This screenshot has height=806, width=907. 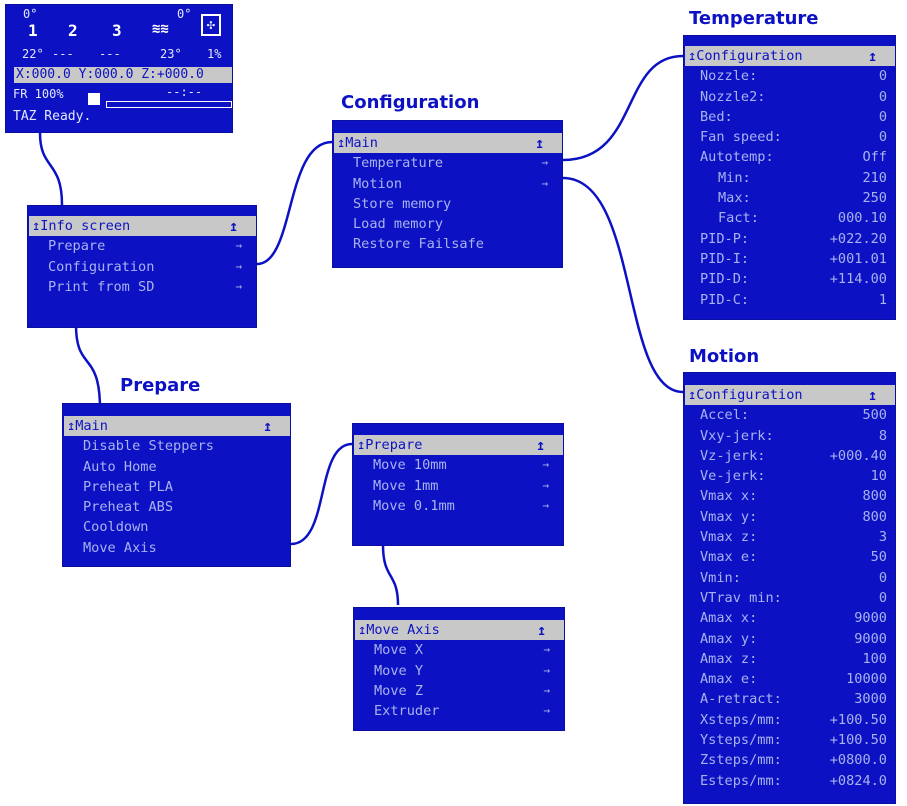 I want to click on menu-item-move-1mm: Move 1mm →, so click(x=458, y=486).